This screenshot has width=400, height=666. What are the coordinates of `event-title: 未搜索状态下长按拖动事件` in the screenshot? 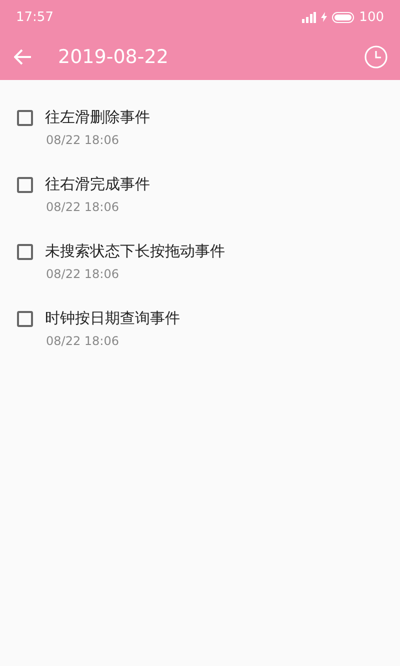 It's located at (135, 251).